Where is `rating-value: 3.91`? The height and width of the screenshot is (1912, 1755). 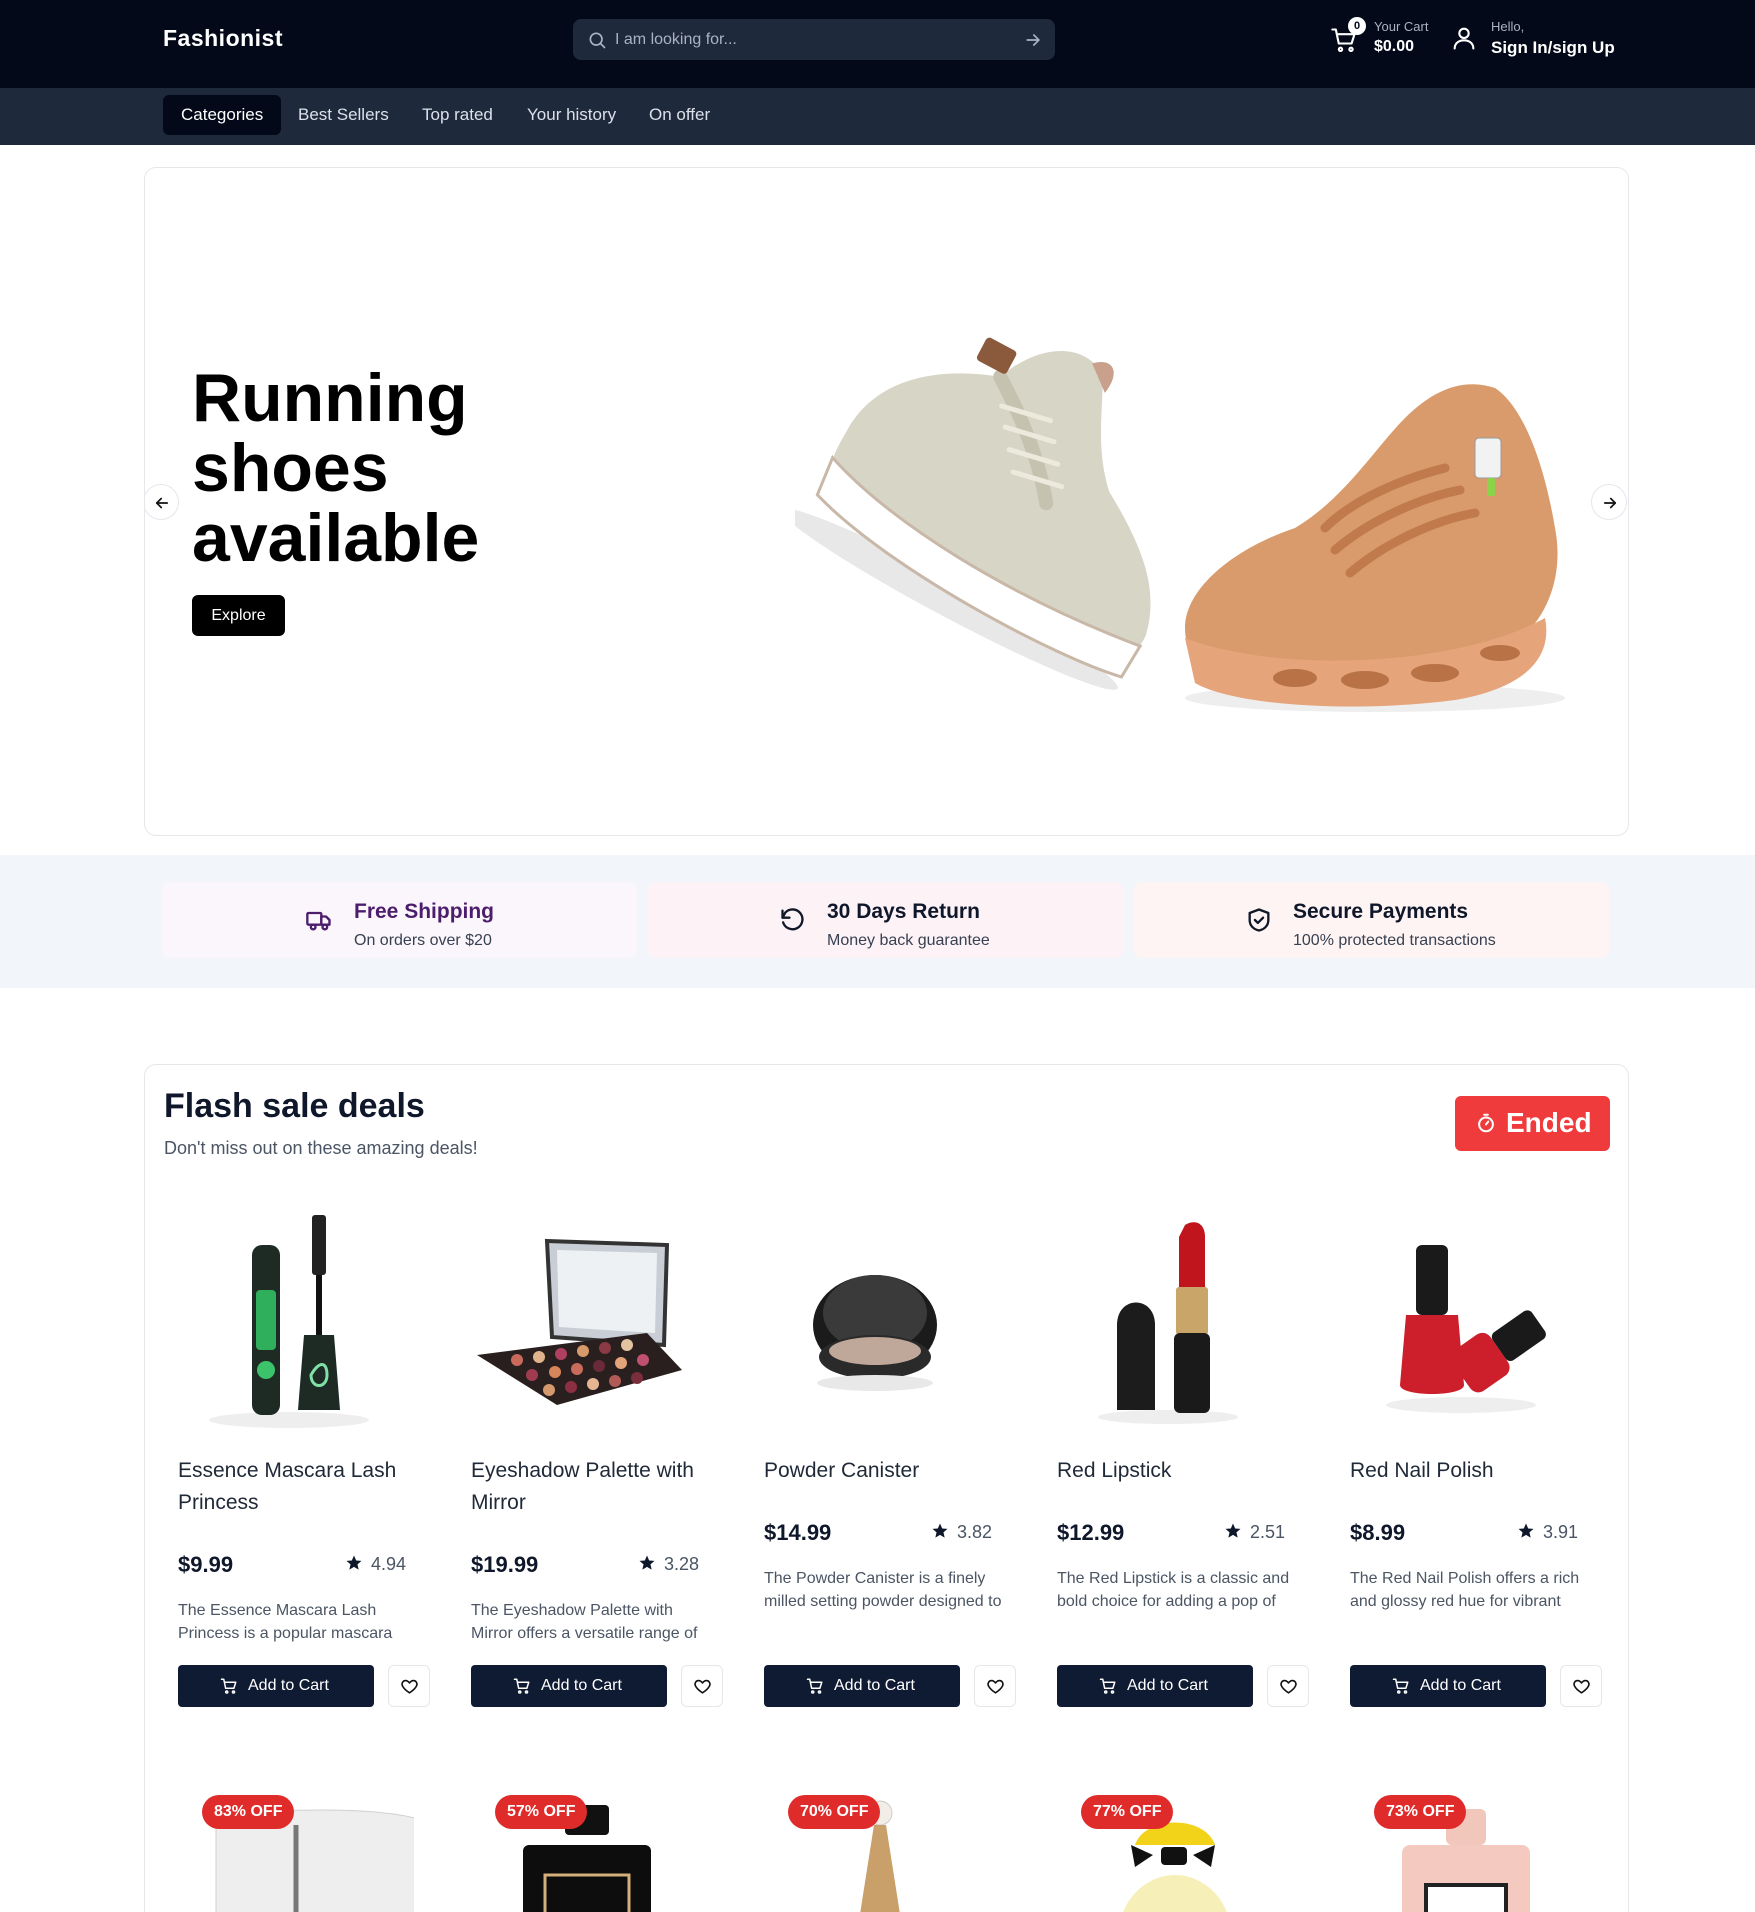 rating-value: 3.91 is located at coordinates (1560, 1532).